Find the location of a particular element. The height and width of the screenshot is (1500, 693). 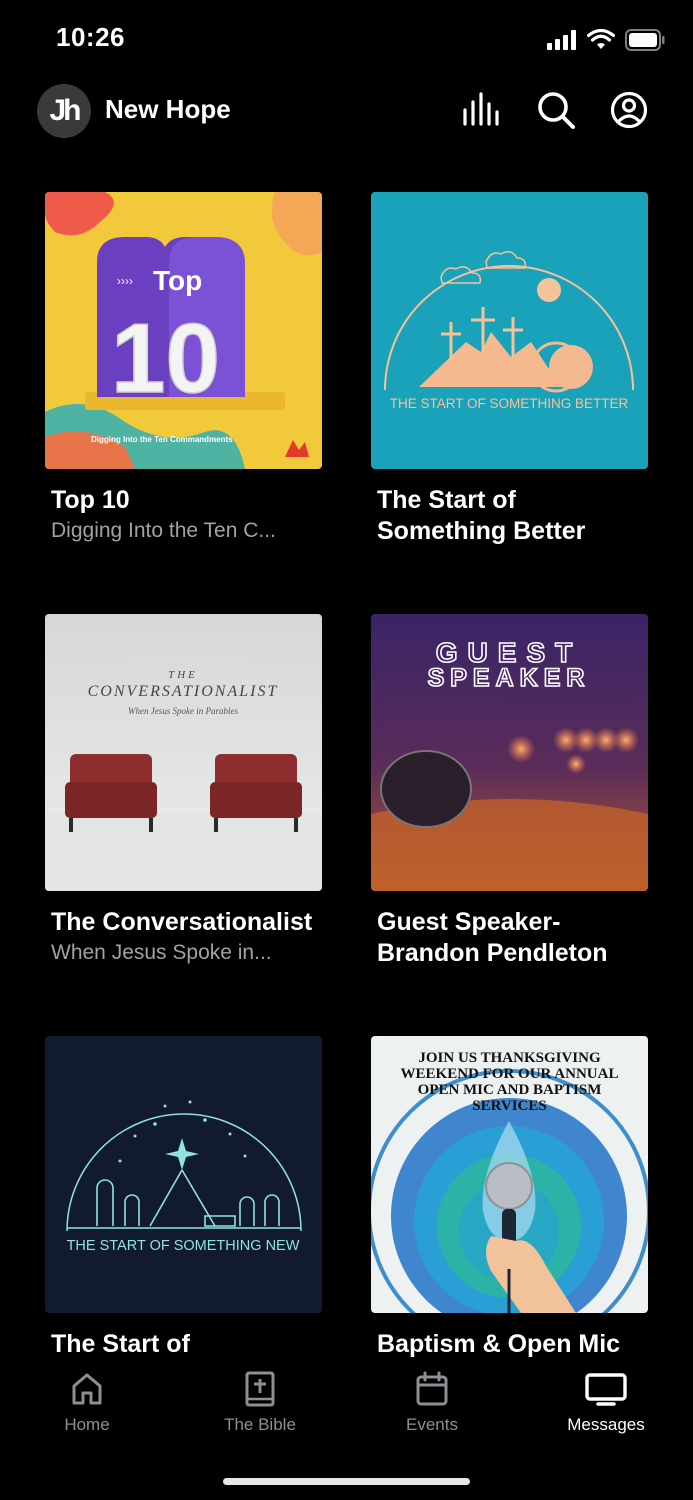

calendar-icon is located at coordinates (432, 1388).